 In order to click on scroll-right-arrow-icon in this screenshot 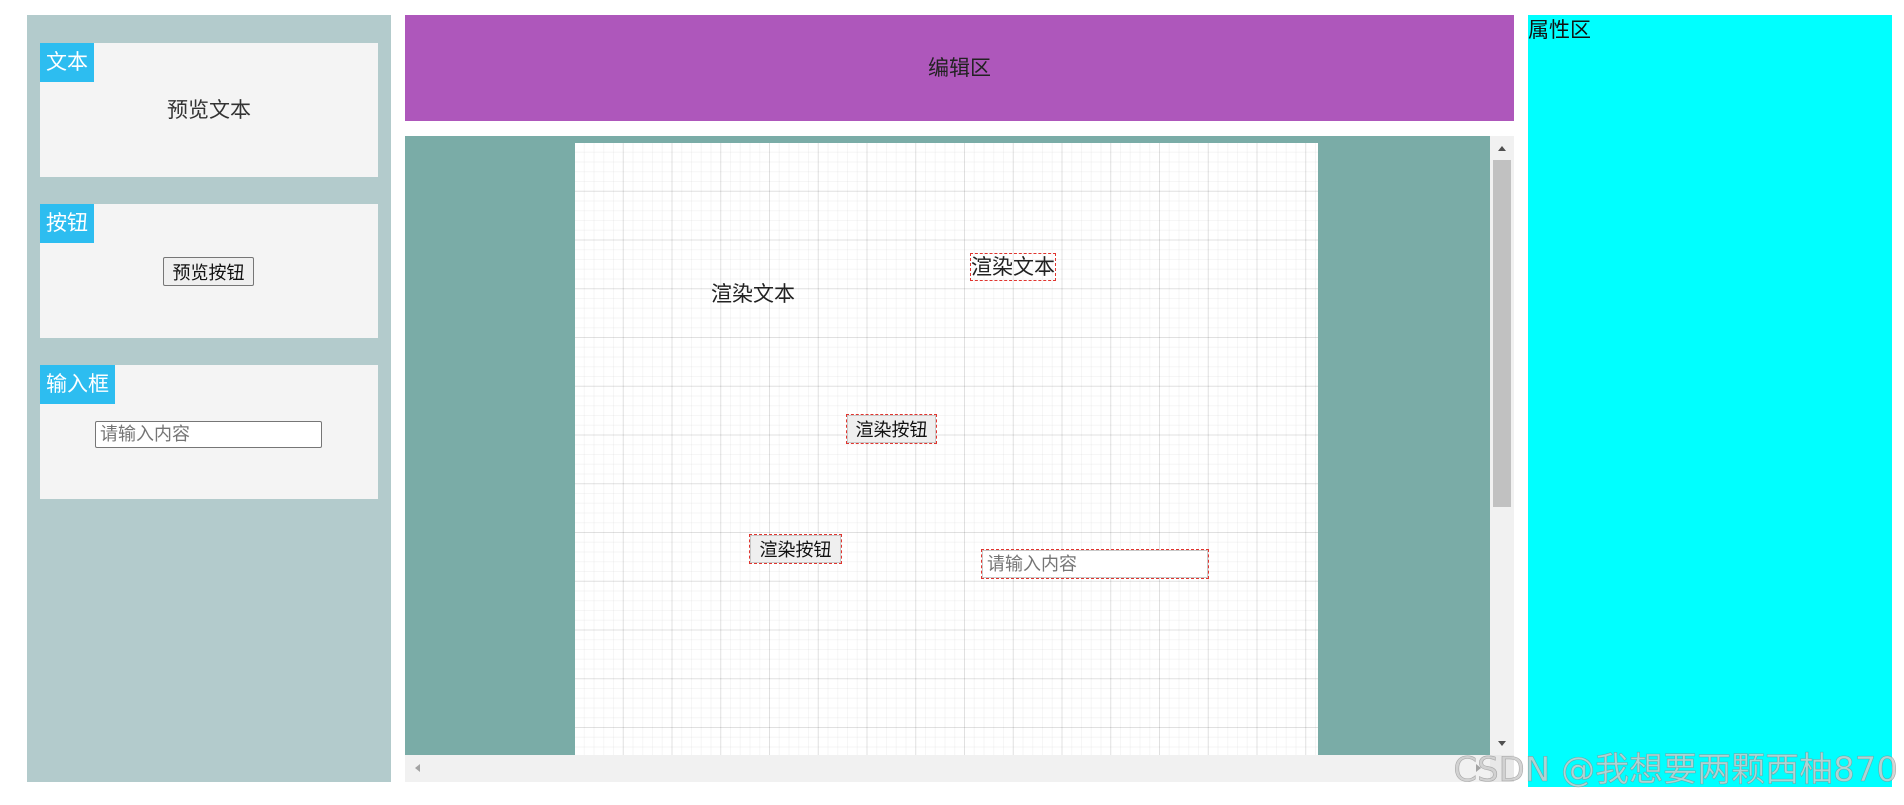, I will do `click(1478, 768)`.